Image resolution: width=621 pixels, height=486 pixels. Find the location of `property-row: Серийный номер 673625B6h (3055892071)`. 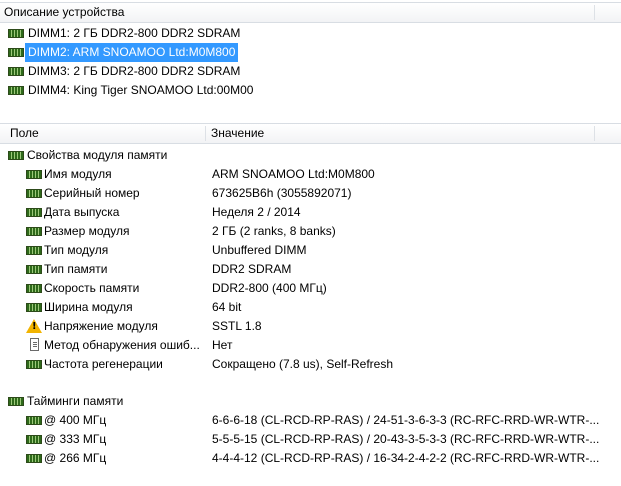

property-row: Серийный номер 673625B6h (3055892071) is located at coordinates (310, 193).